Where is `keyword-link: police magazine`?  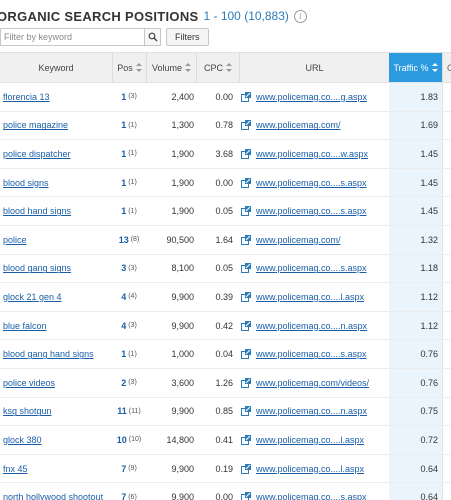
keyword-link: police magazine is located at coordinates (35, 126).